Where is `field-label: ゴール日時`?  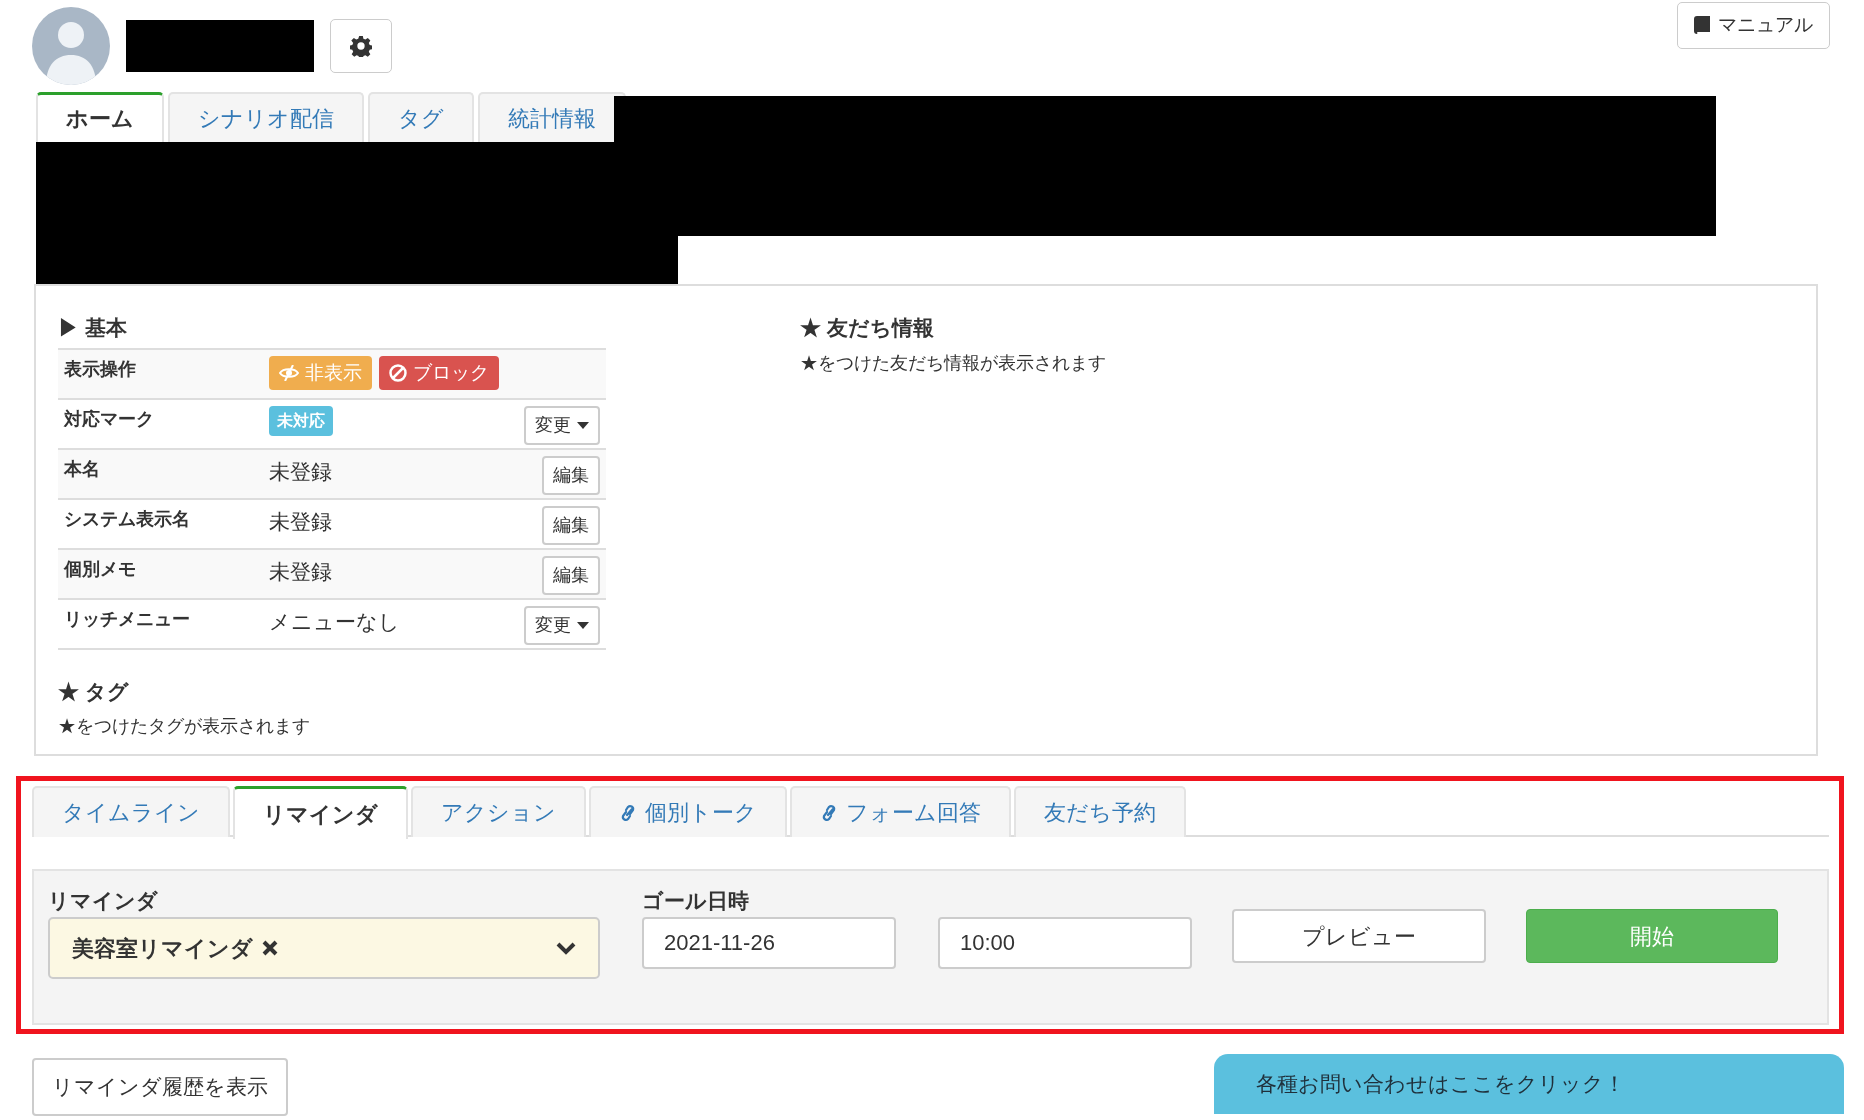 field-label: ゴール日時 is located at coordinates (696, 901).